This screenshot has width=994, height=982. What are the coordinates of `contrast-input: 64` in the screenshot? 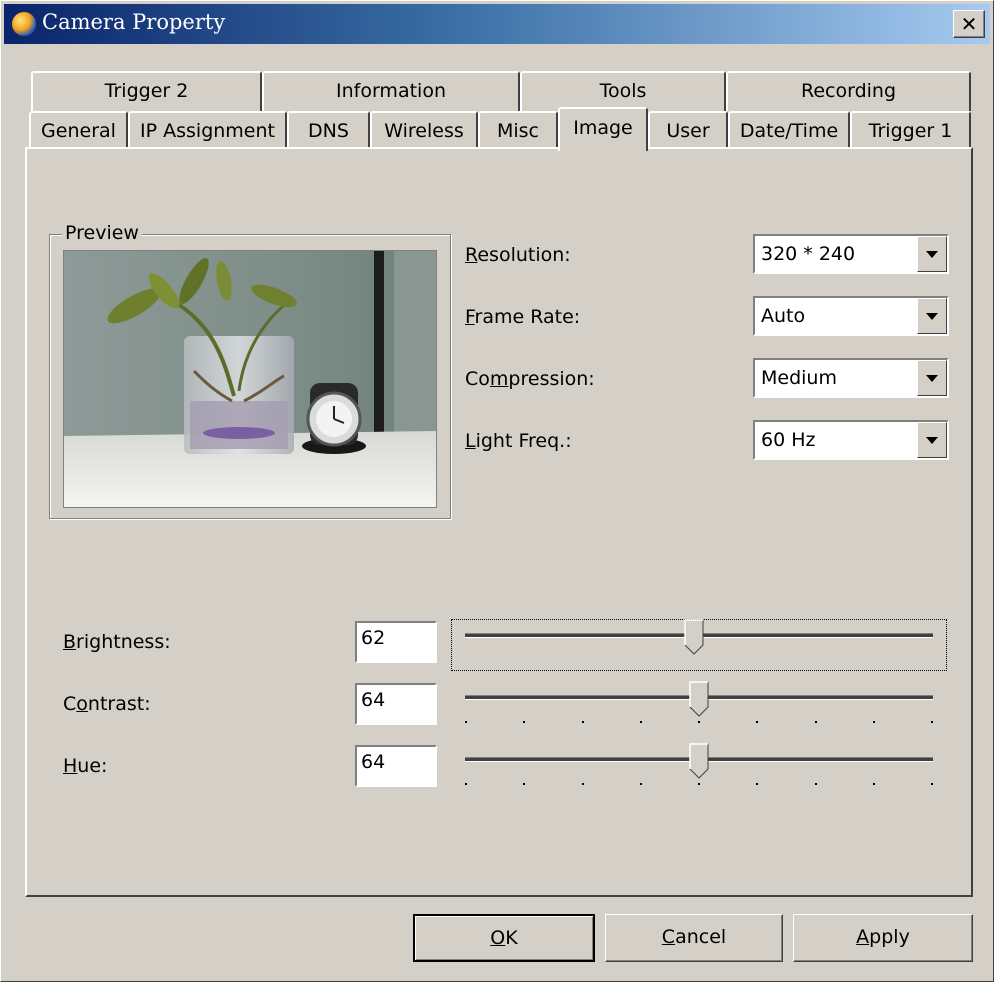 It's located at (396, 704).